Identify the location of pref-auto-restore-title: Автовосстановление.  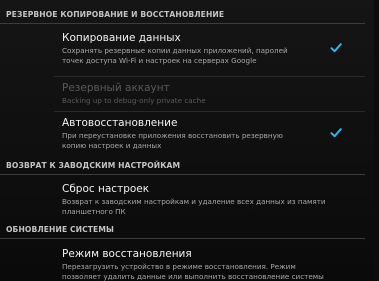
(120, 123).